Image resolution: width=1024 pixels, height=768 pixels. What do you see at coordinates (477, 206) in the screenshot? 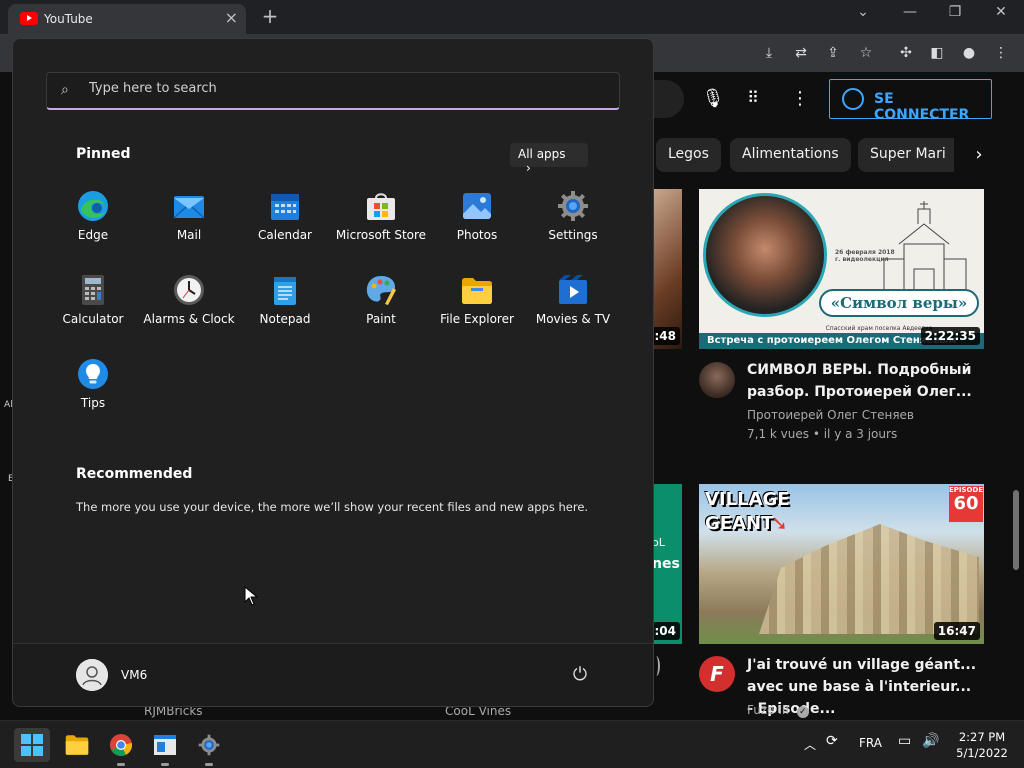
I see `photos-icon` at bounding box center [477, 206].